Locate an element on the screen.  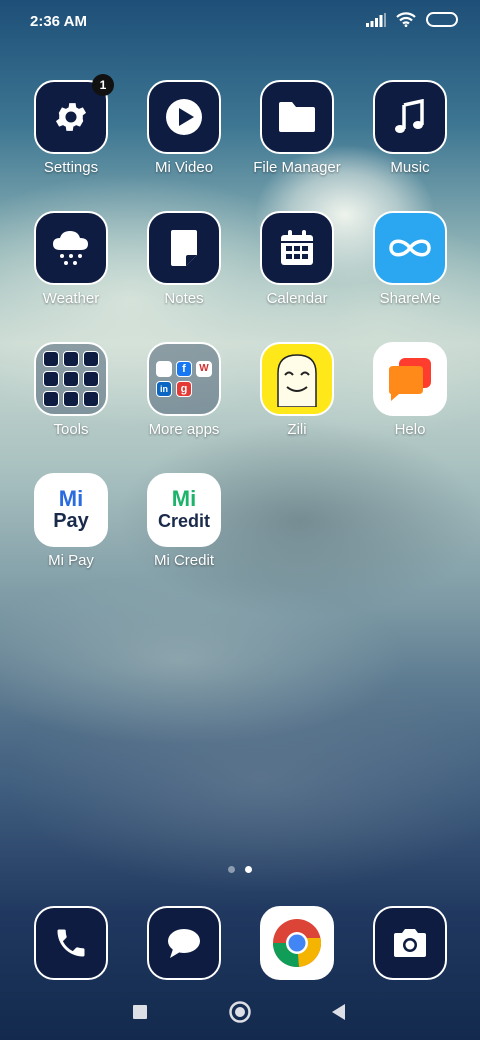
downloads-mini-icon is located at coordinates (71, 399).